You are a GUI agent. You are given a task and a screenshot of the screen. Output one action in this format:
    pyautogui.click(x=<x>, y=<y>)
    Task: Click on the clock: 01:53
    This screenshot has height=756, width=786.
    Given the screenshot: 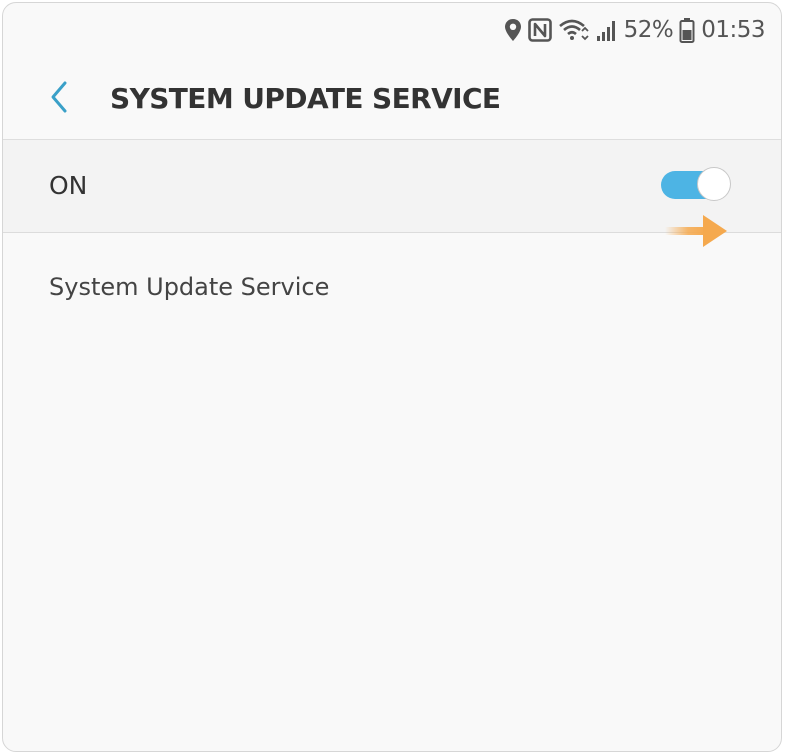 What is the action you would take?
    pyautogui.click(x=733, y=30)
    